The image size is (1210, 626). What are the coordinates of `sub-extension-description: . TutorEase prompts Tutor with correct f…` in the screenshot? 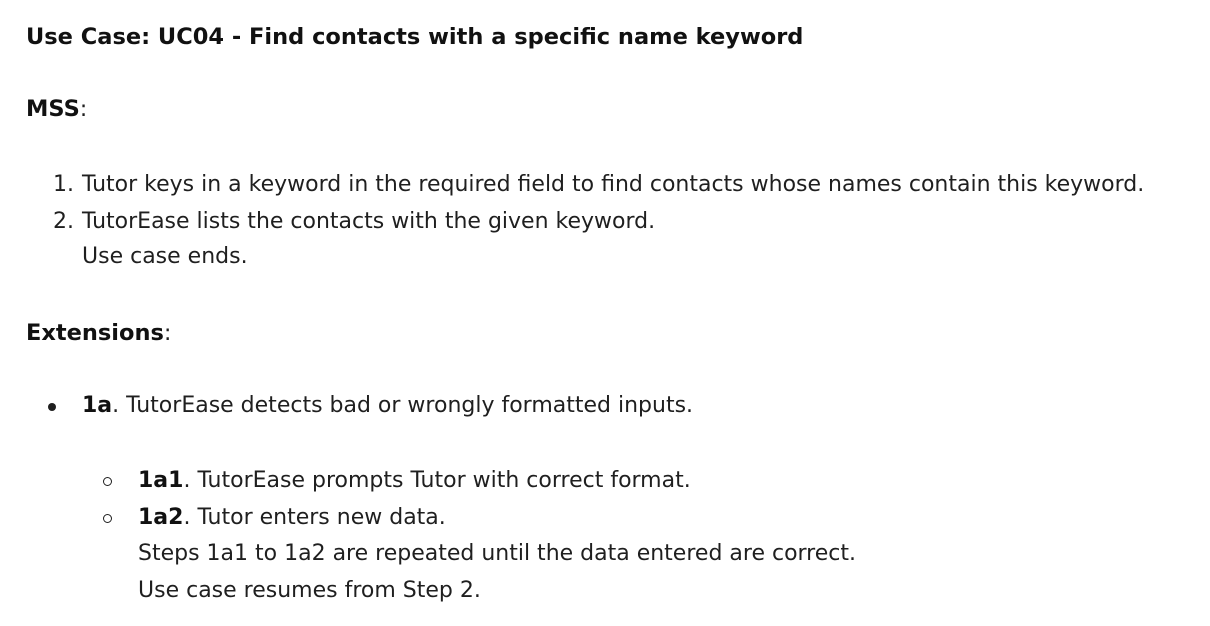 It's located at (437, 480).